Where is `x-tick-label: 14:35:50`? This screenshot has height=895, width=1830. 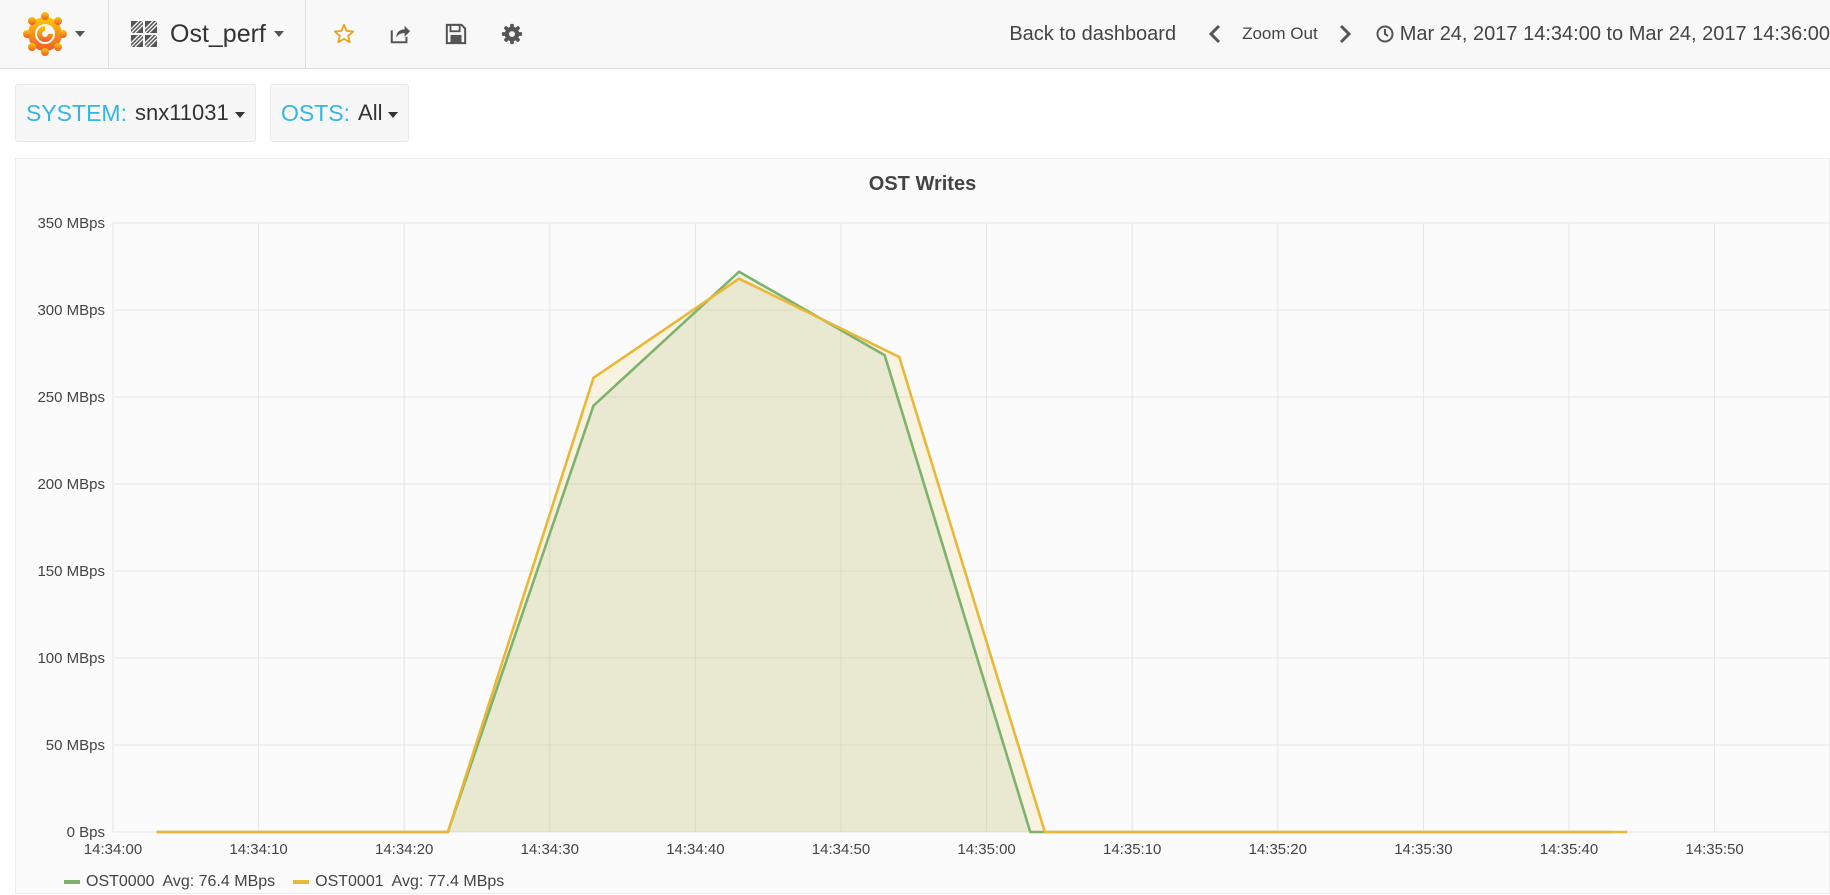 x-tick-label: 14:35:50 is located at coordinates (1714, 849).